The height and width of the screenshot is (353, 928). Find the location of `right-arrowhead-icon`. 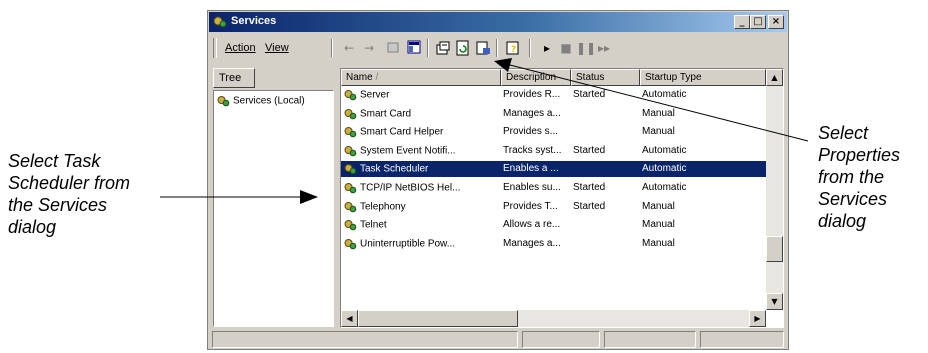

right-arrowhead-icon is located at coordinates (503, 65).